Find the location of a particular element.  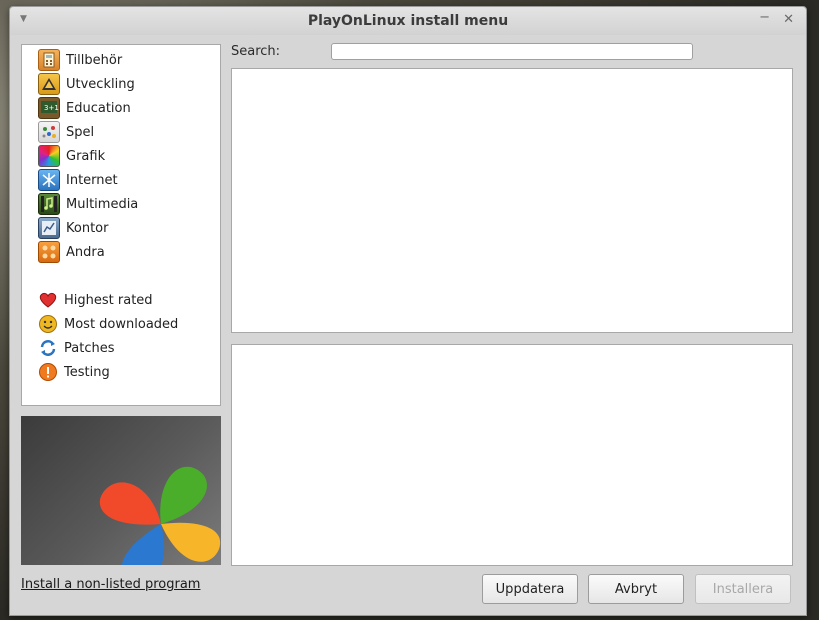

category-label: Kontor is located at coordinates (87, 228).